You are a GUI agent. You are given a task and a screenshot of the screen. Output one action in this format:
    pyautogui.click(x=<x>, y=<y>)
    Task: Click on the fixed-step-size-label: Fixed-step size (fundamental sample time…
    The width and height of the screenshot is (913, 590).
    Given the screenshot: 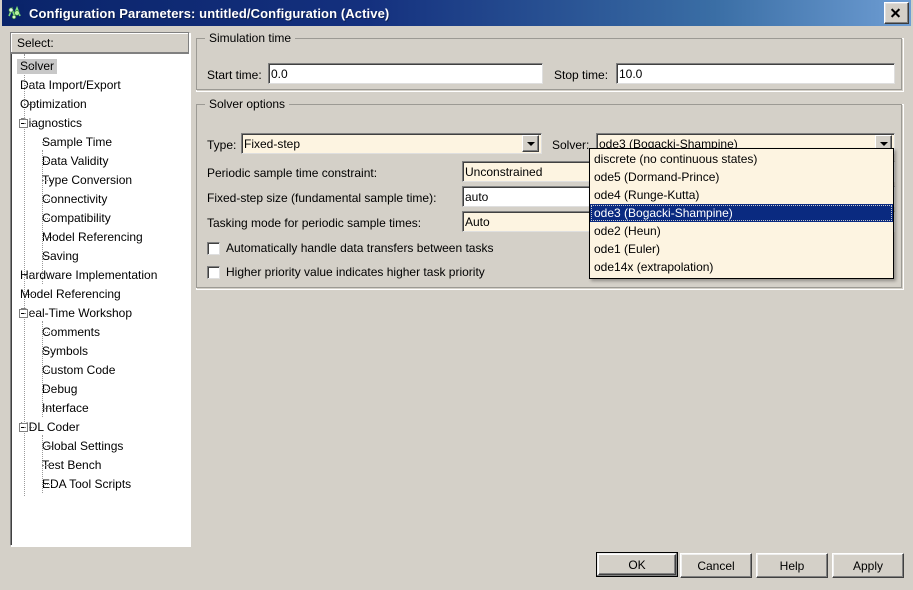 What is the action you would take?
    pyautogui.click(x=322, y=198)
    